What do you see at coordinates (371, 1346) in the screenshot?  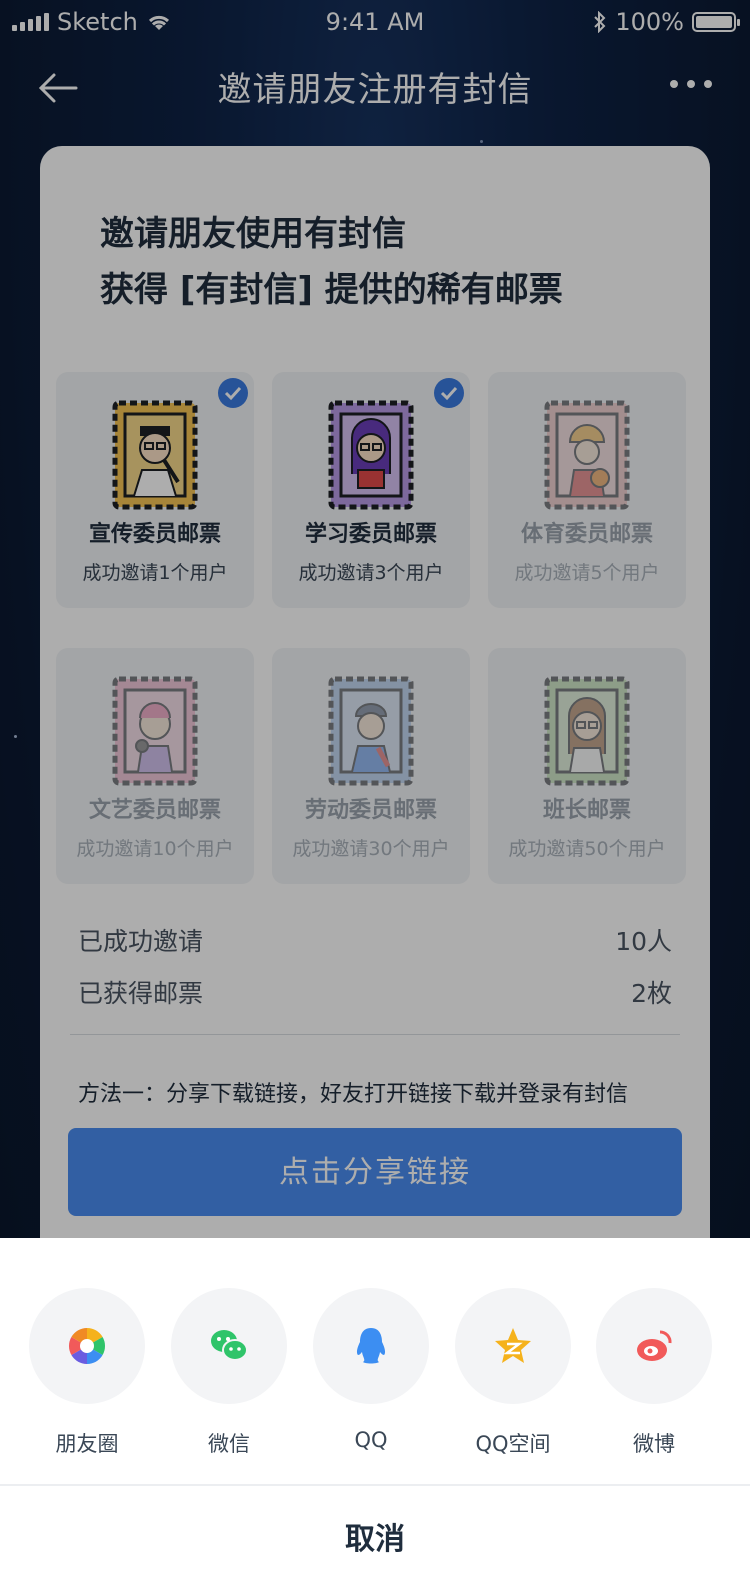 I see `qq-icon` at bounding box center [371, 1346].